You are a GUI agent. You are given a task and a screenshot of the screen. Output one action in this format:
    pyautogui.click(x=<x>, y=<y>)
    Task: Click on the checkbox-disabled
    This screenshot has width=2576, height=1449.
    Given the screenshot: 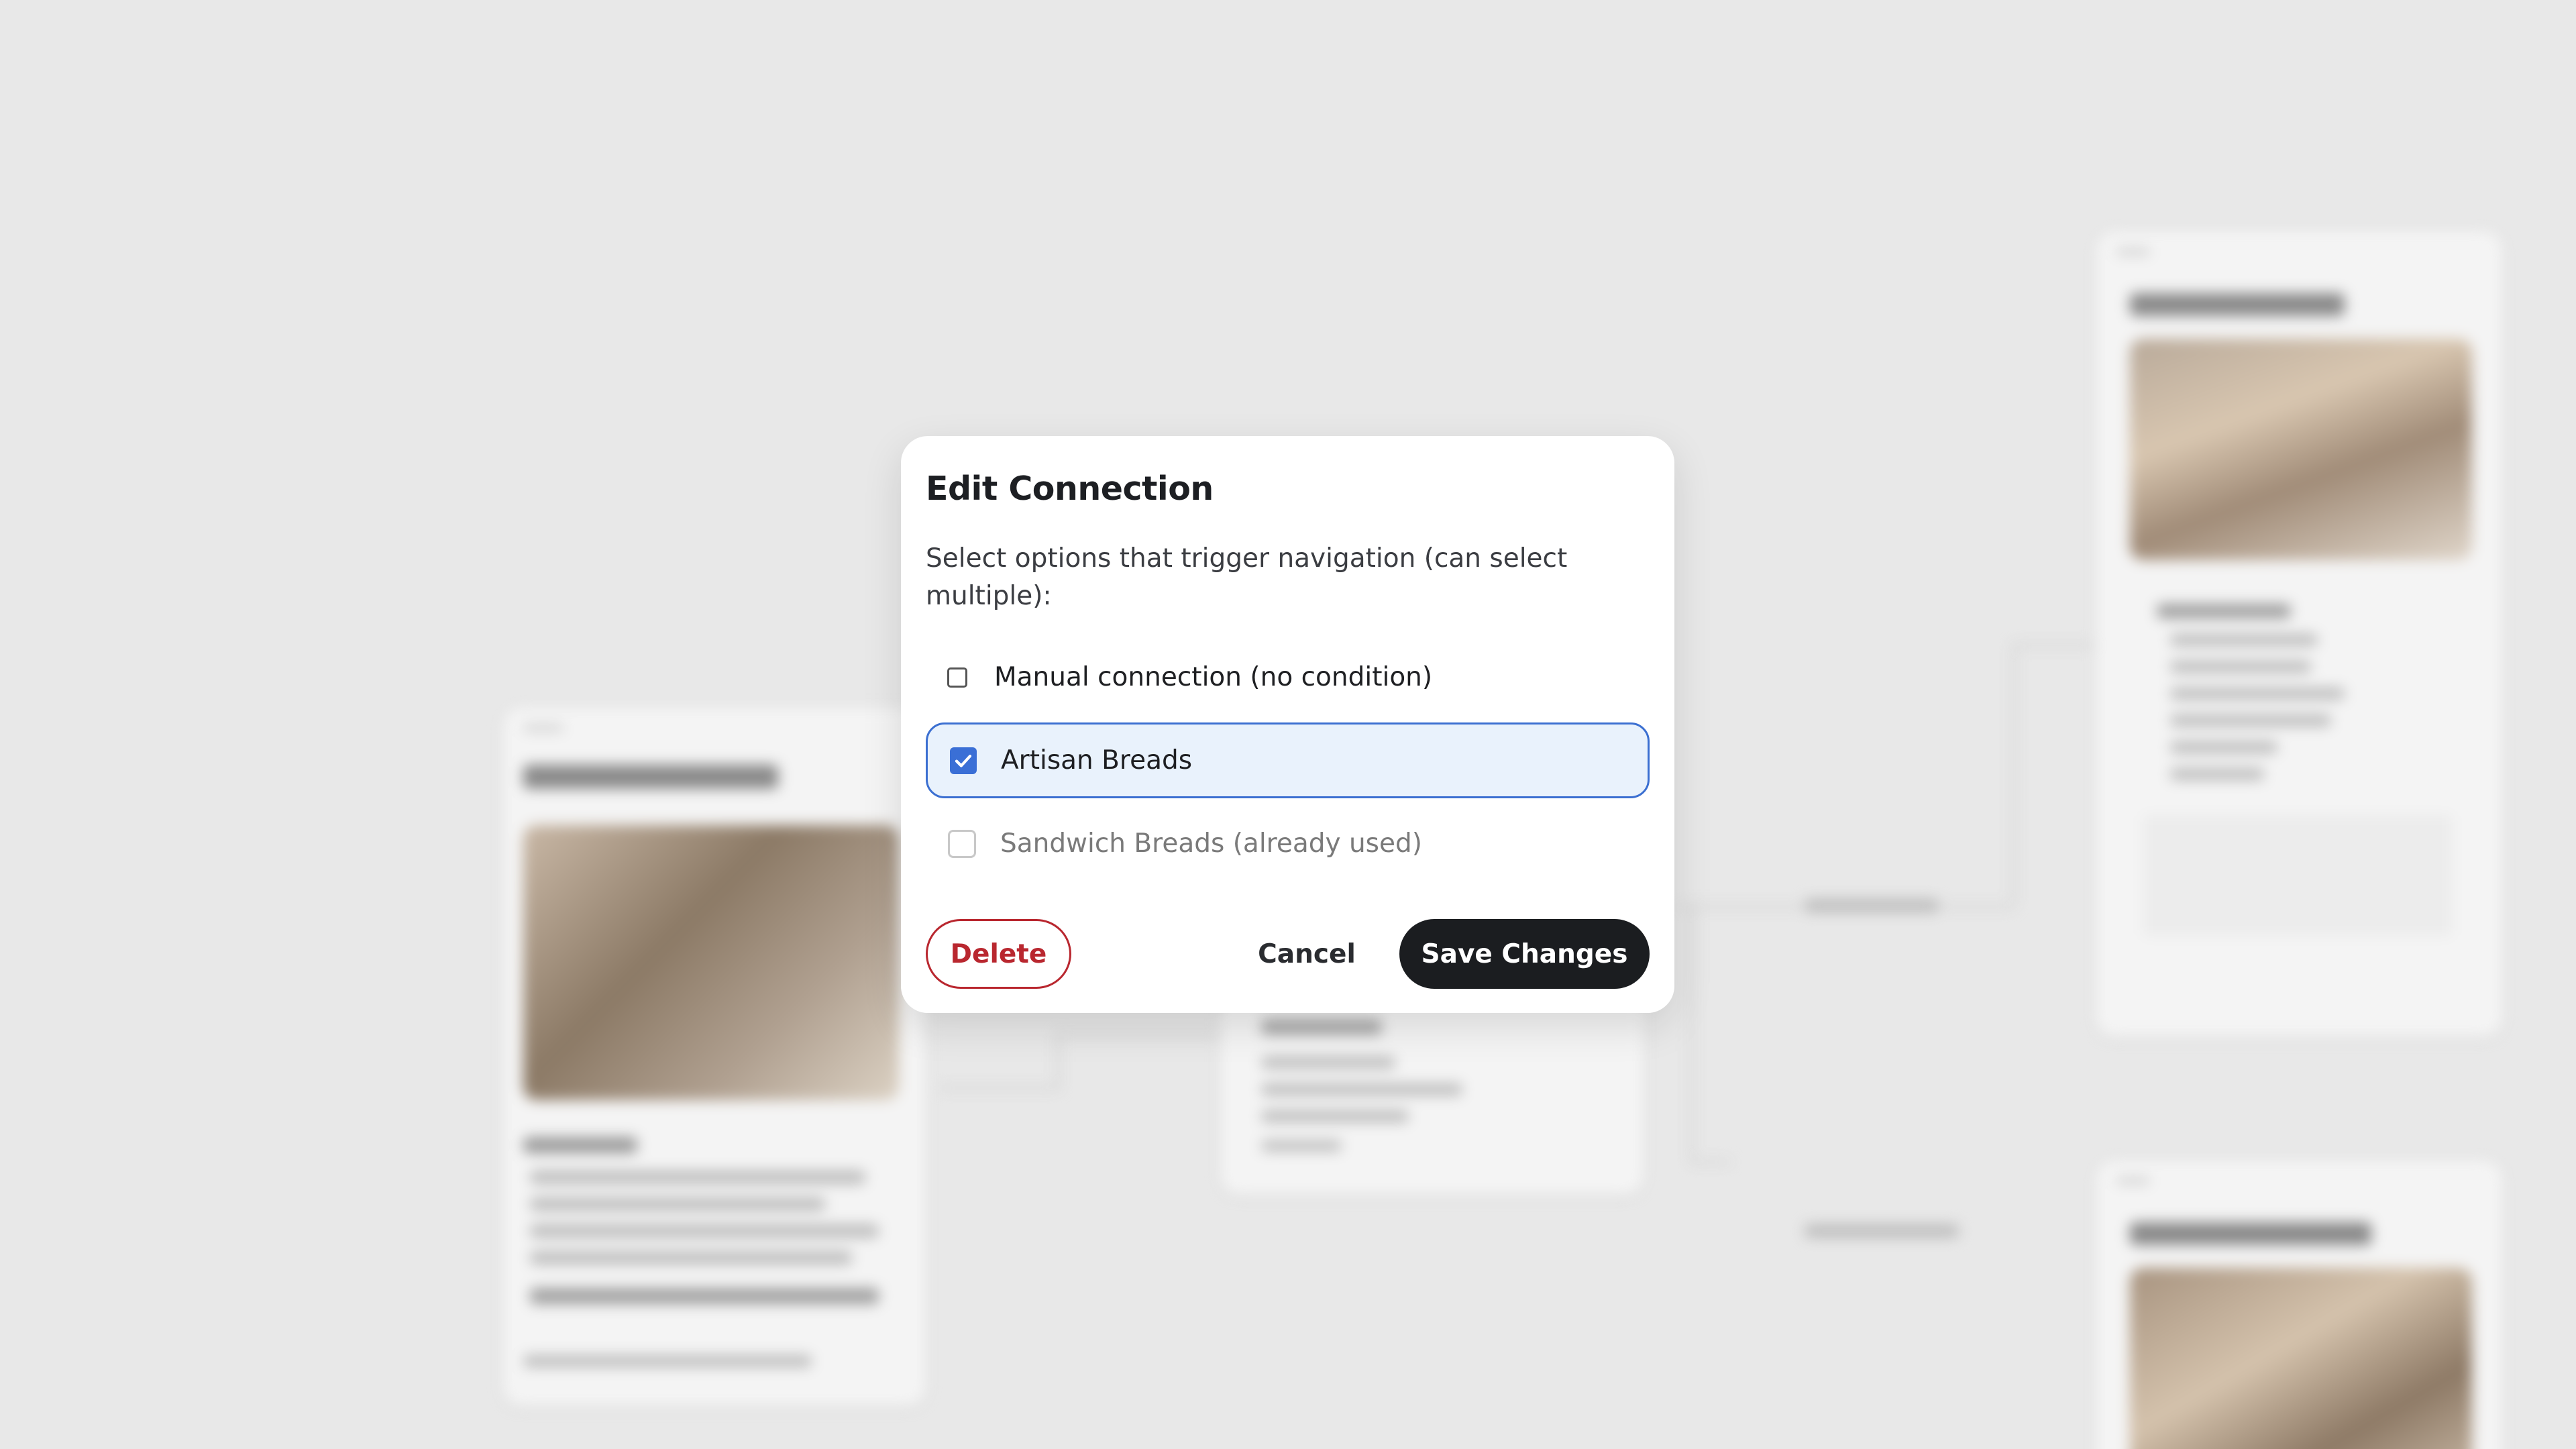 What is the action you would take?
    pyautogui.click(x=962, y=843)
    